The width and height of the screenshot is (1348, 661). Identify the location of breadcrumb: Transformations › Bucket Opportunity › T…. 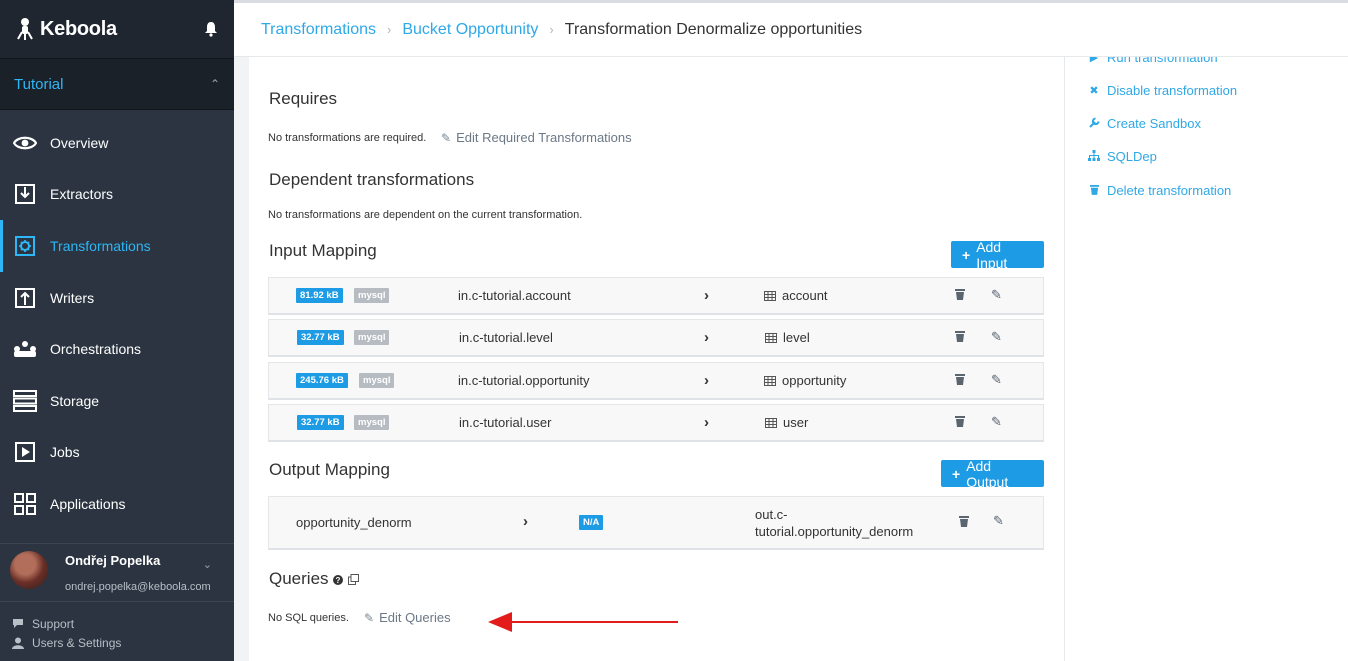
(791, 28).